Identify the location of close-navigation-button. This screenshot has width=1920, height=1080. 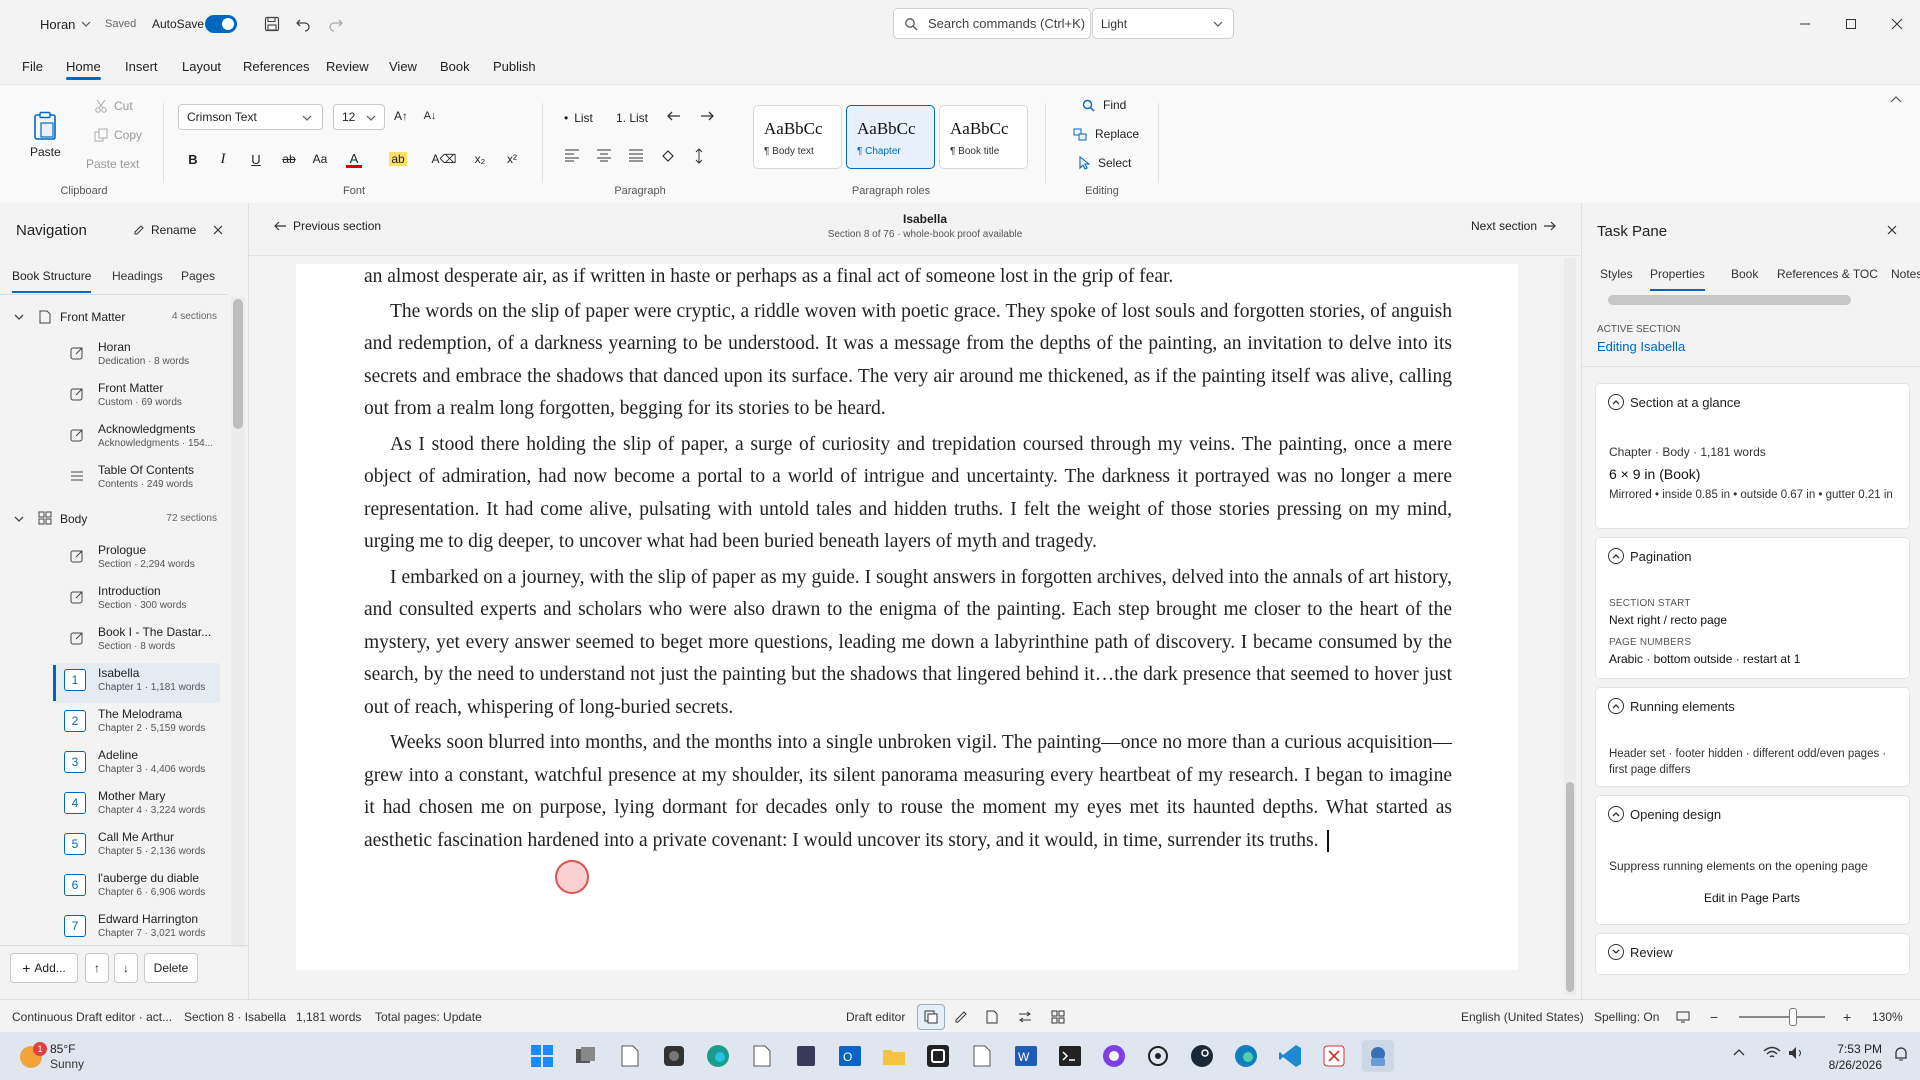
(218, 230).